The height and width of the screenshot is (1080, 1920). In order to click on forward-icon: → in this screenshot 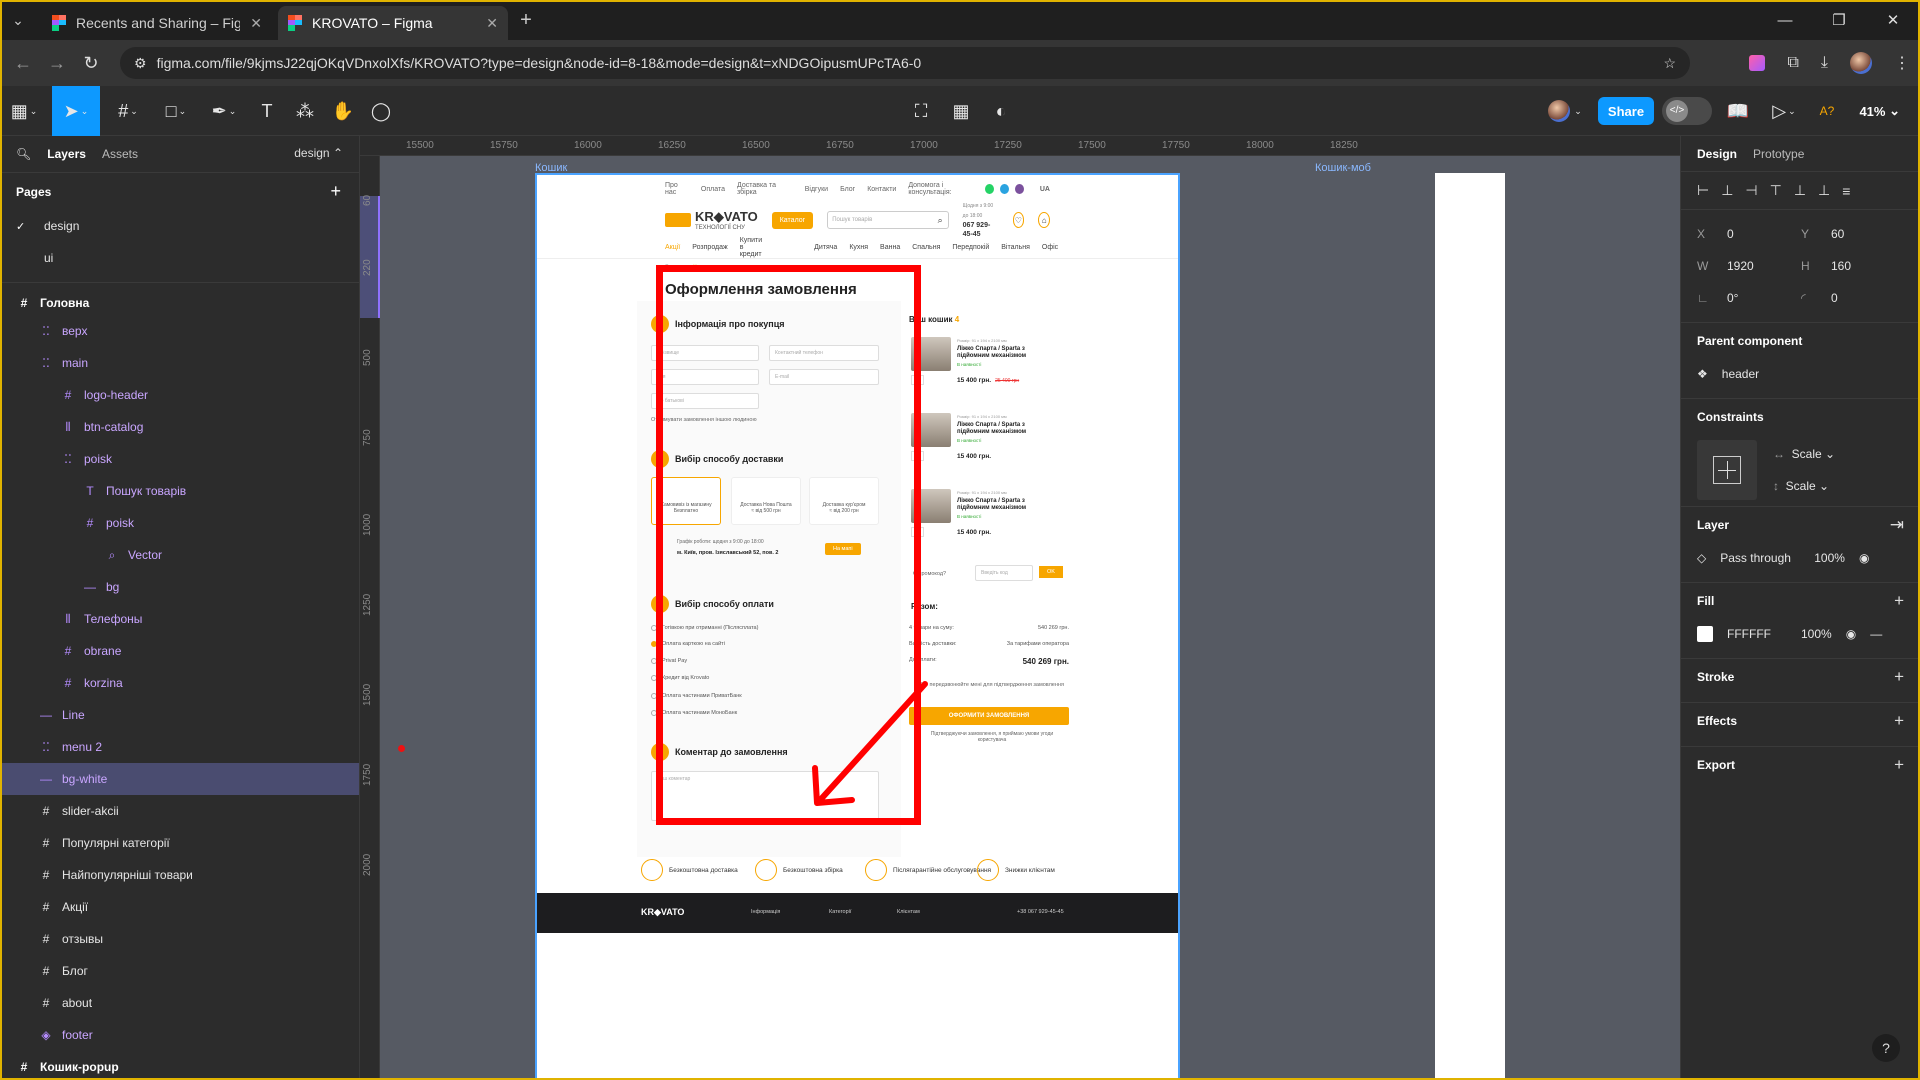, I will do `click(57, 63)`.